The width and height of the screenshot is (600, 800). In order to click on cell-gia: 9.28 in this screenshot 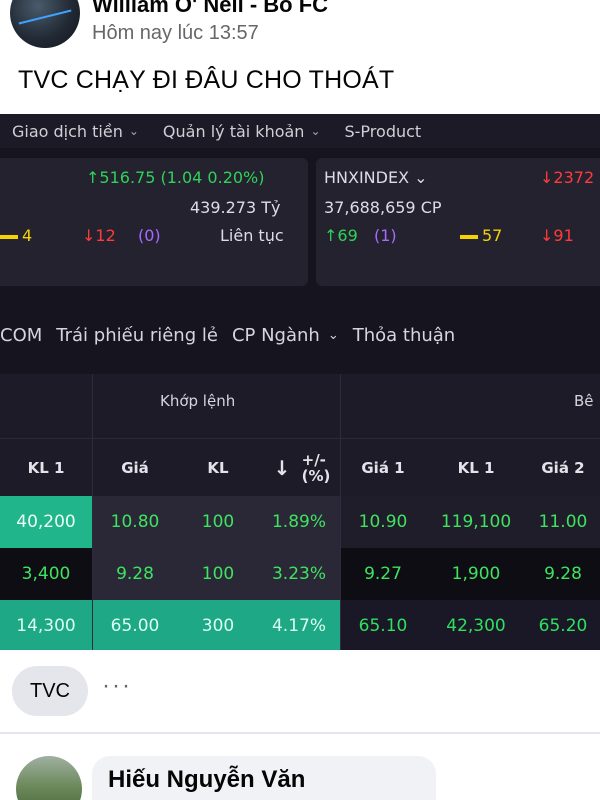, I will do `click(135, 574)`.